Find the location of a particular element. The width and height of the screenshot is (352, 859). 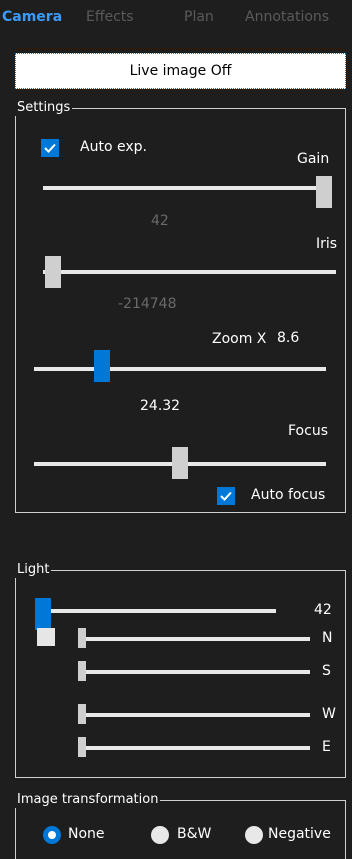

light-title: Light is located at coordinates (33, 570).